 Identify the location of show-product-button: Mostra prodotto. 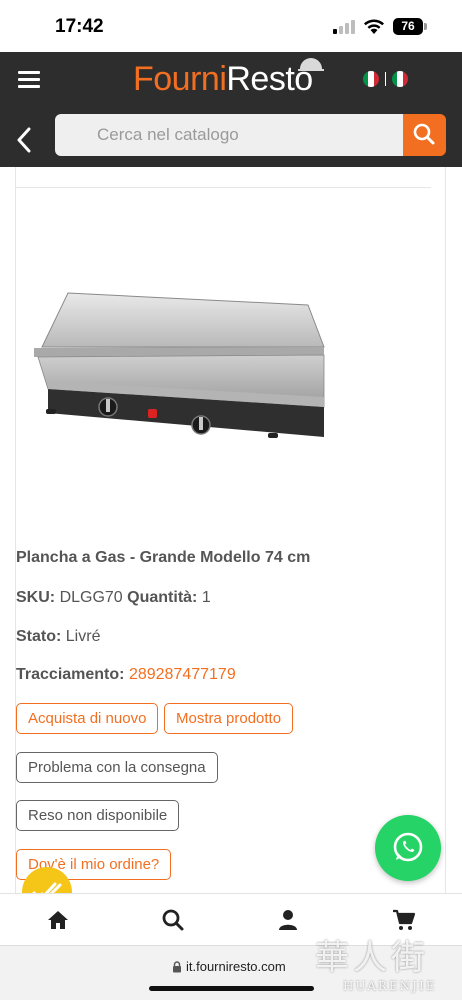
(229, 718).